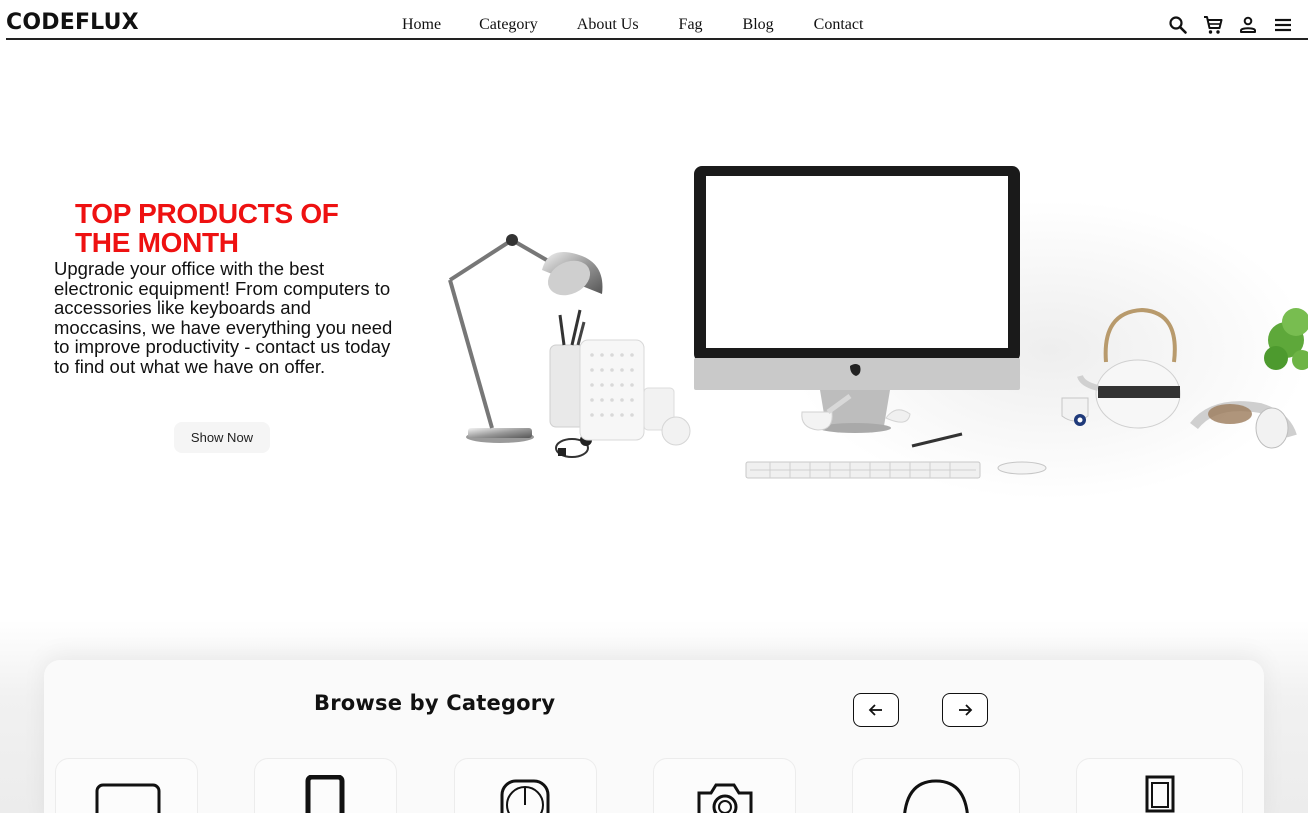 This screenshot has width=1308, height=813. Describe the element at coordinates (1178, 25) in the screenshot. I see `search-icon` at that location.